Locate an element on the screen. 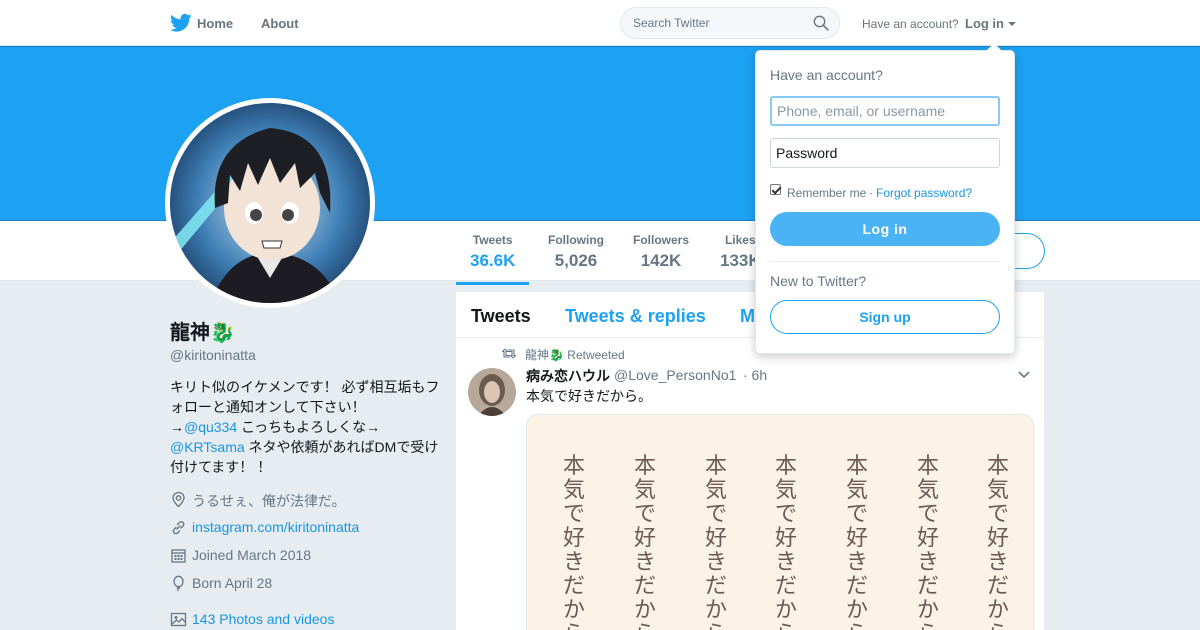 The height and width of the screenshot is (630, 1200). bio-mention-link: @KRTsama is located at coordinates (207, 447).